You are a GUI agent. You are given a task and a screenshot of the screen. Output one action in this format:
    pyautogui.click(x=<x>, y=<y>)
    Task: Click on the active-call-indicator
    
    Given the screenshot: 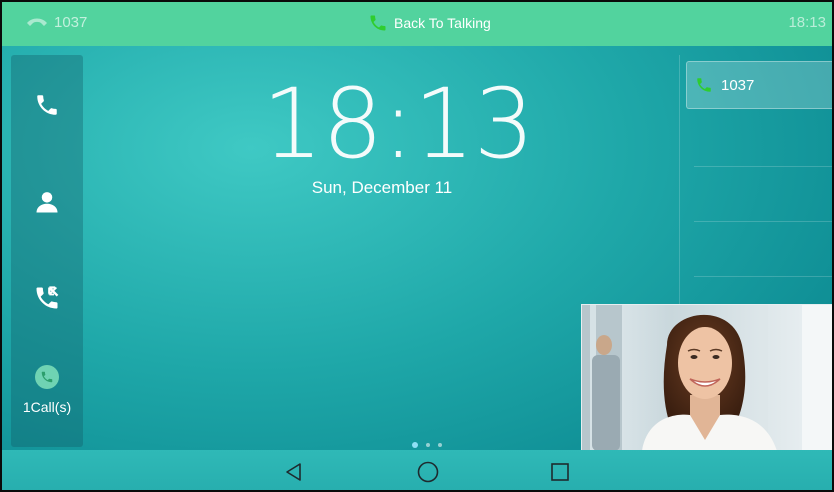 What is the action you would take?
    pyautogui.click(x=47, y=377)
    